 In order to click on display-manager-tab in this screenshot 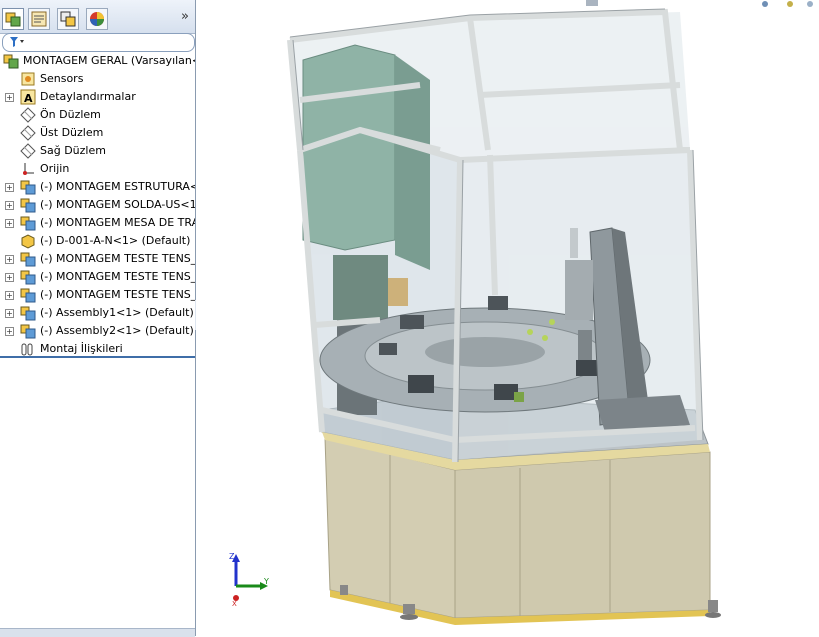, I will do `click(97, 19)`.